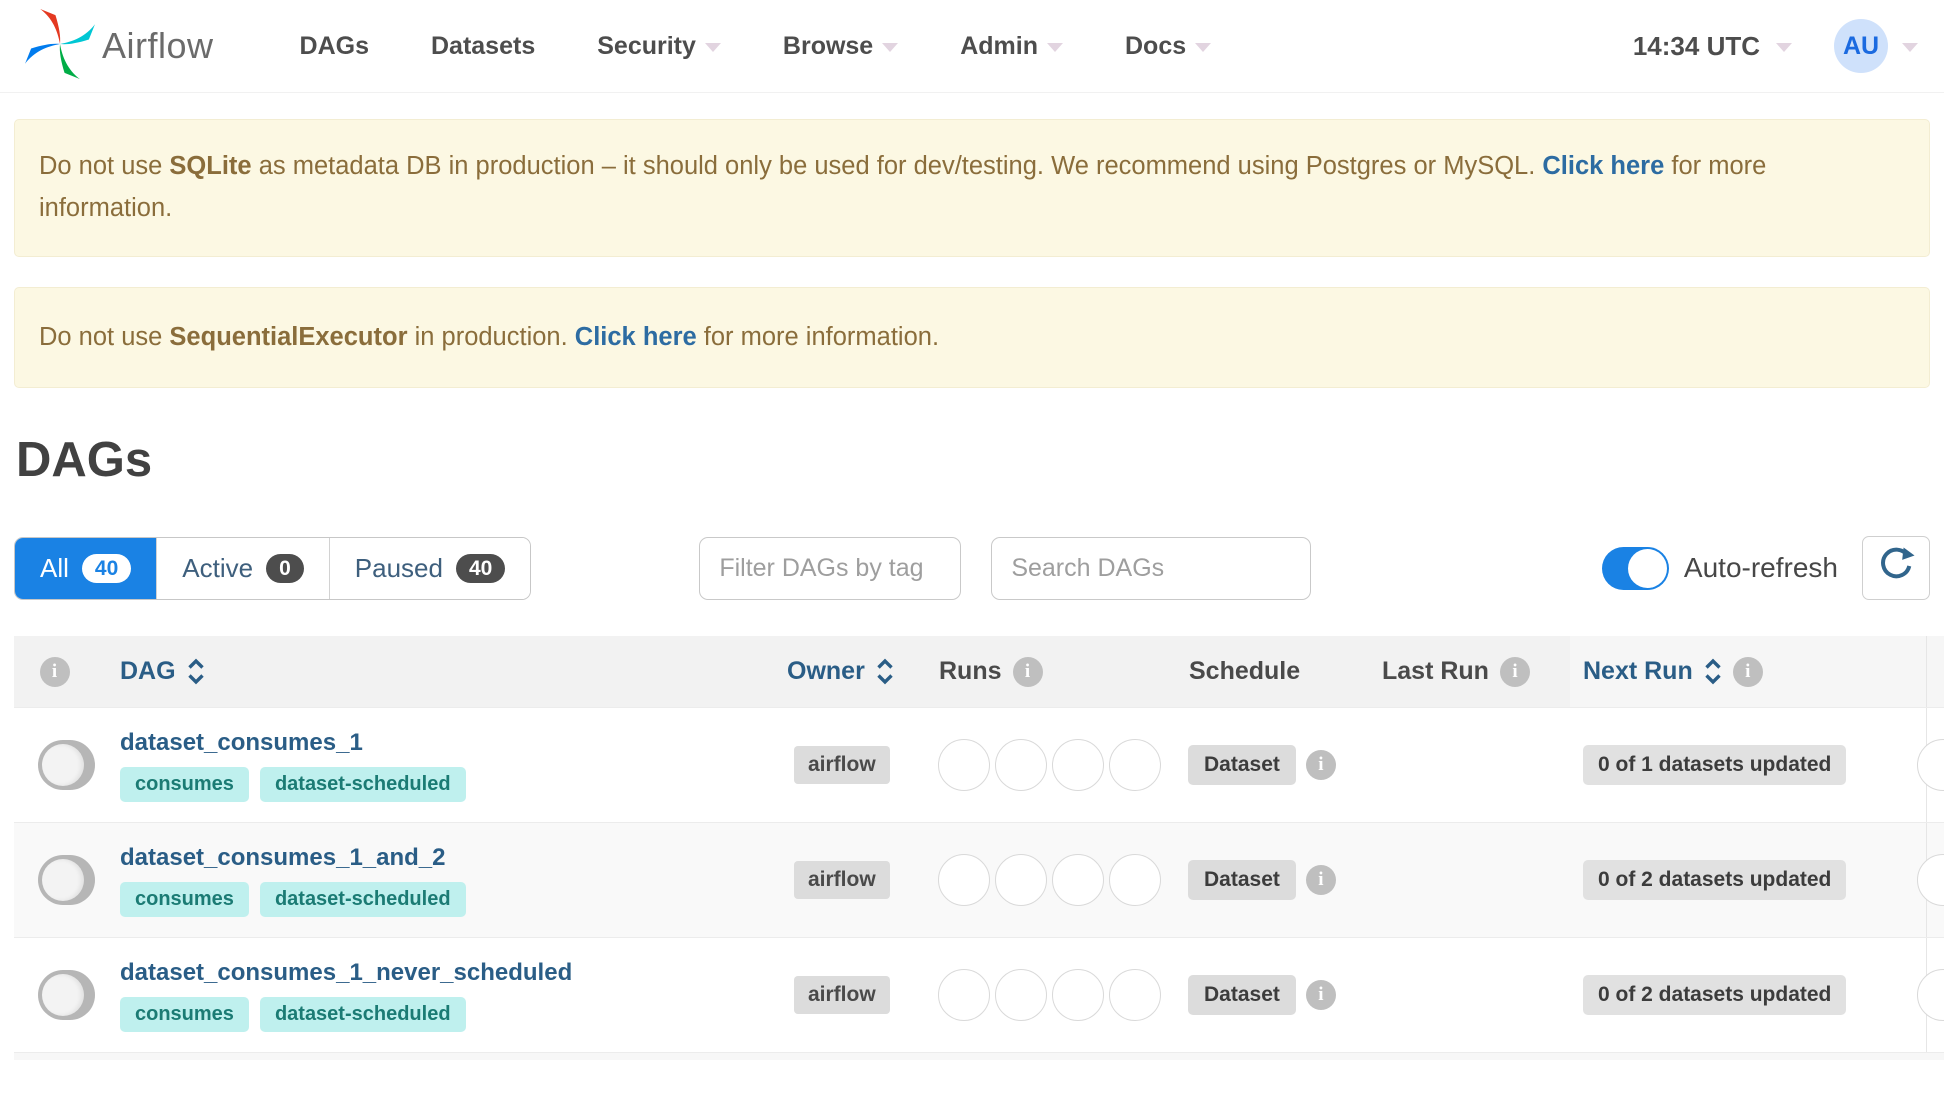 Image resolution: width=1944 pixels, height=1096 pixels. What do you see at coordinates (210, 166) in the screenshot?
I see `alert-strong-text: SQLite` at bounding box center [210, 166].